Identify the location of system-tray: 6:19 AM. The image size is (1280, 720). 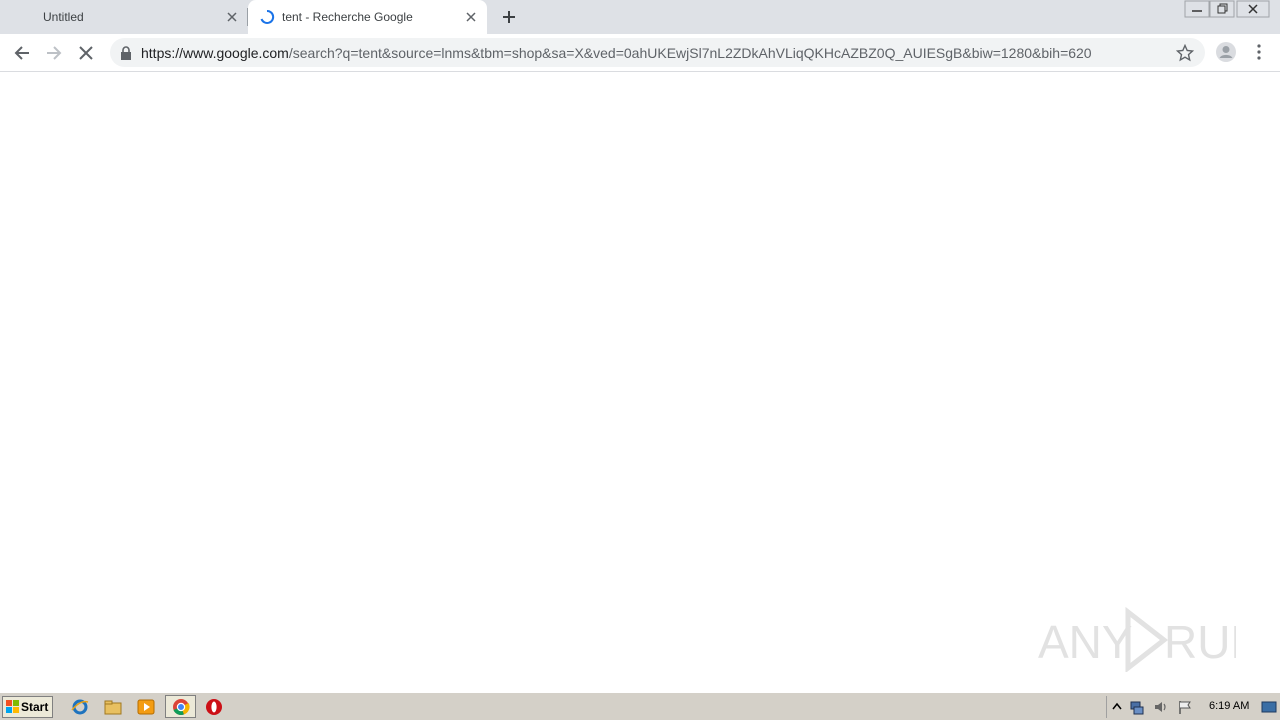
(1193, 707).